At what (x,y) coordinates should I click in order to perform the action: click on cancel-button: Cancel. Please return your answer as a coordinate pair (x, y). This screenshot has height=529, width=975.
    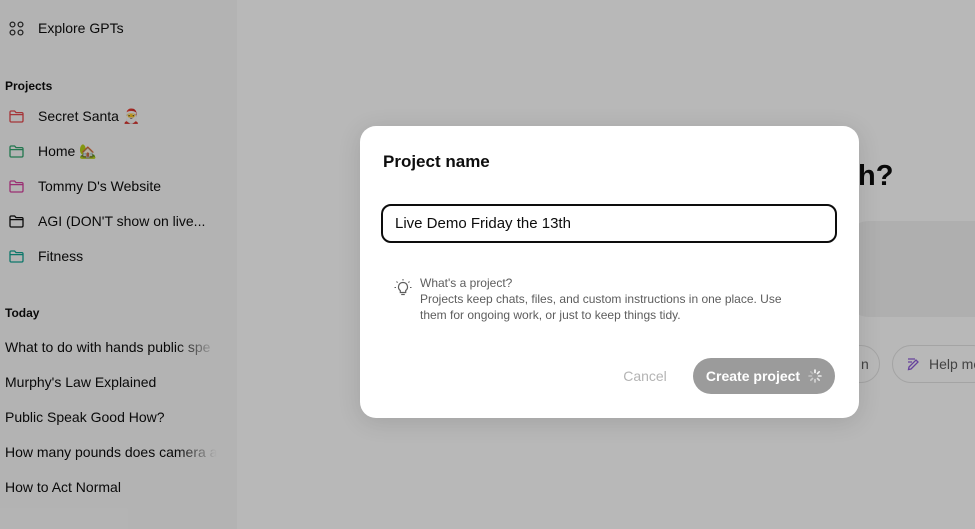
    Looking at the image, I should click on (645, 376).